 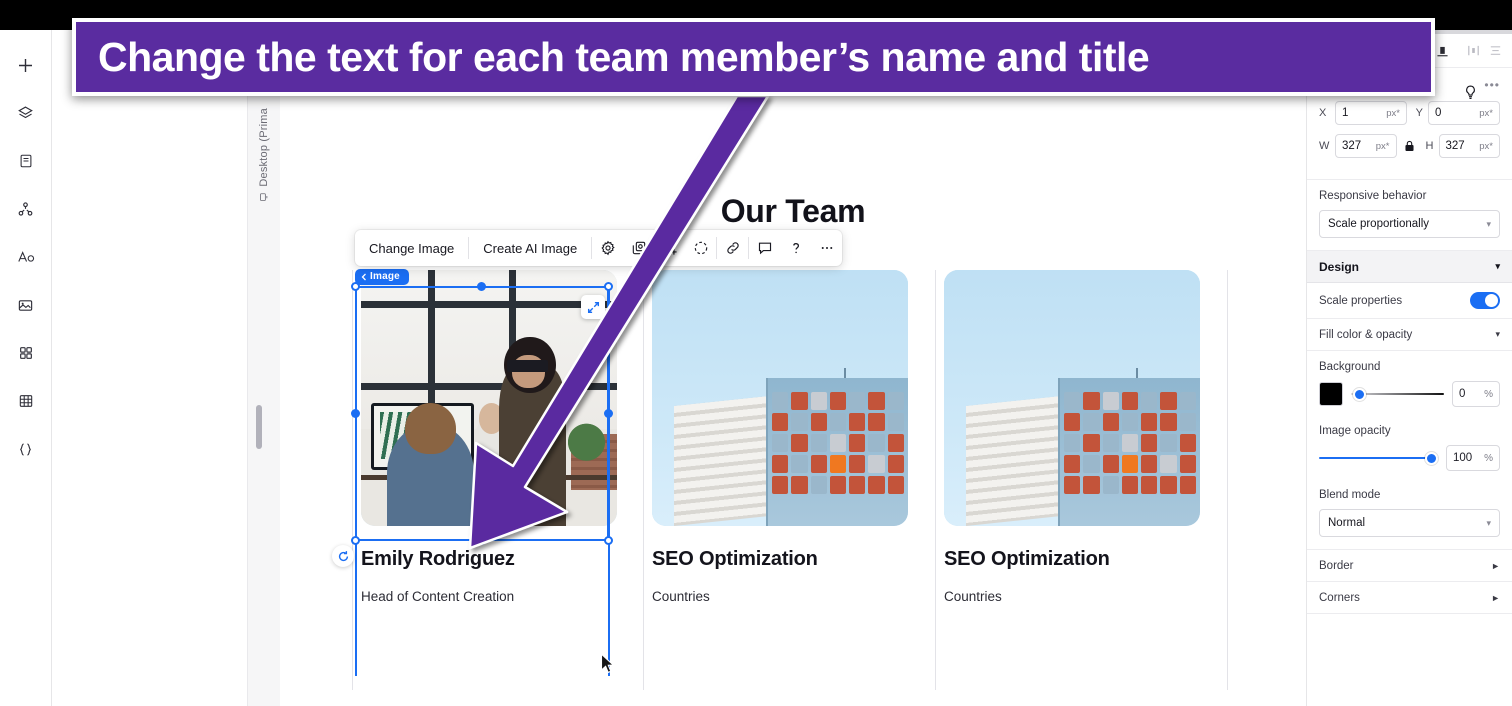 What do you see at coordinates (1492, 85) in the screenshot?
I see `size-more-icon: •••` at bounding box center [1492, 85].